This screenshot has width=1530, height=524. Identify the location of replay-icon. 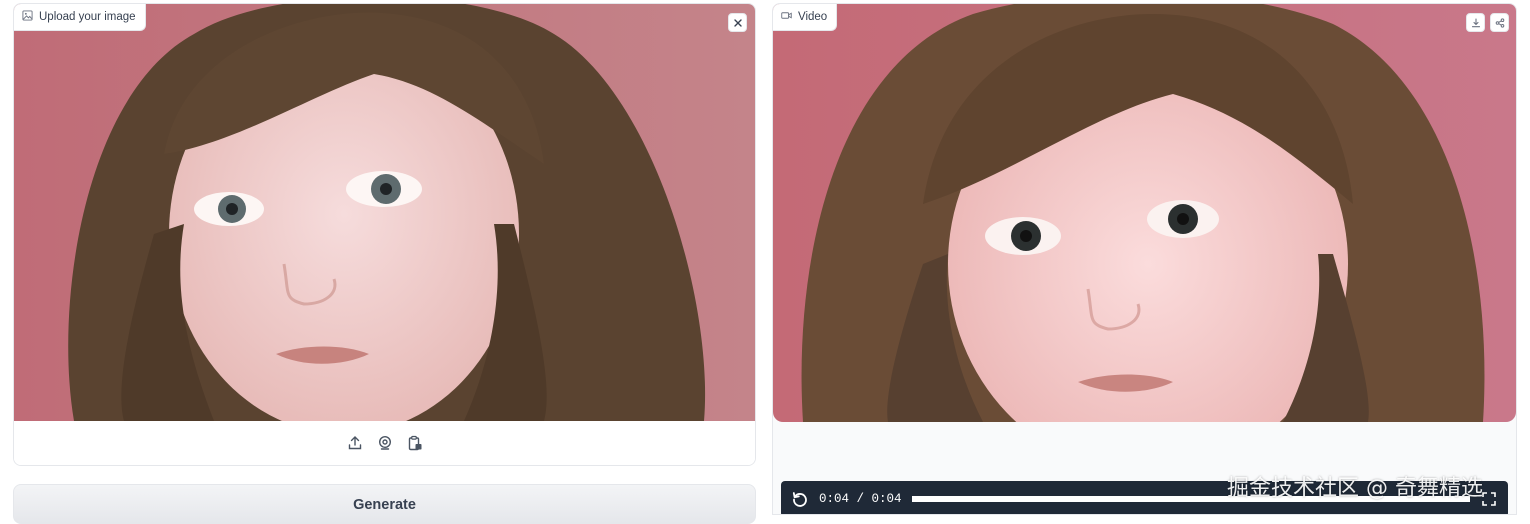
(800, 499).